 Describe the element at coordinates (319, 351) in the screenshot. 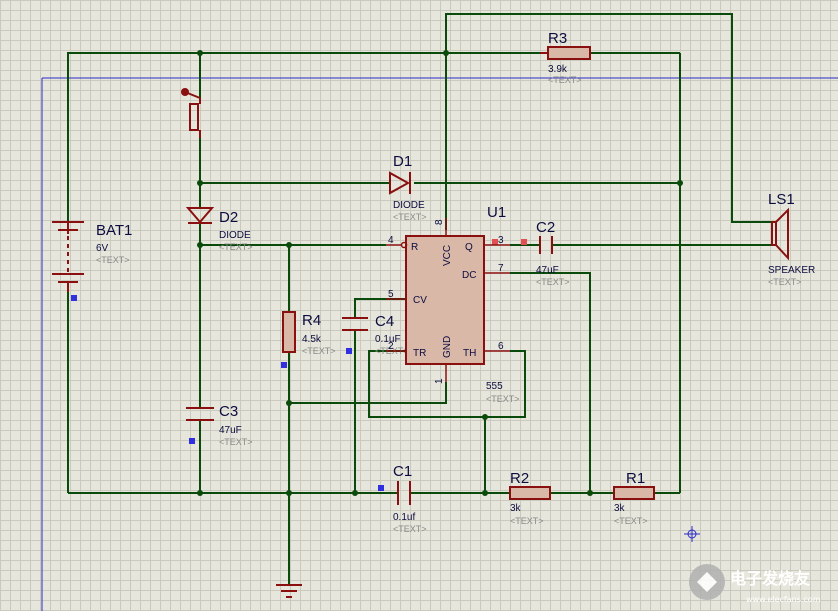

I see `r4-text: <TEXT>` at that location.